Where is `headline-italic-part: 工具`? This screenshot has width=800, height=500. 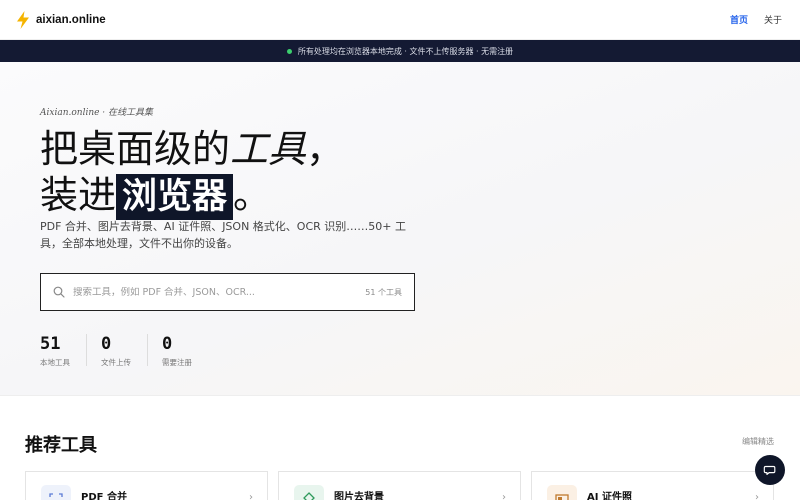
headline-italic-part: 工具 is located at coordinates (268, 149).